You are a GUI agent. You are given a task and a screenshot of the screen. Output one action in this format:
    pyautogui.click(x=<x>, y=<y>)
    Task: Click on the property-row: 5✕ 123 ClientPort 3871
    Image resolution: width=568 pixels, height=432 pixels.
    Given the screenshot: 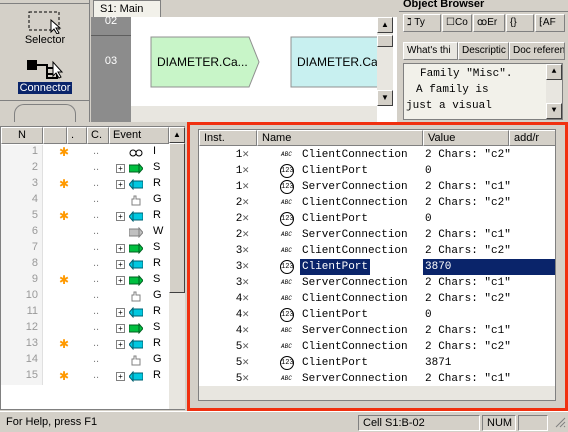 What is the action you would take?
    pyautogui.click(x=377, y=363)
    